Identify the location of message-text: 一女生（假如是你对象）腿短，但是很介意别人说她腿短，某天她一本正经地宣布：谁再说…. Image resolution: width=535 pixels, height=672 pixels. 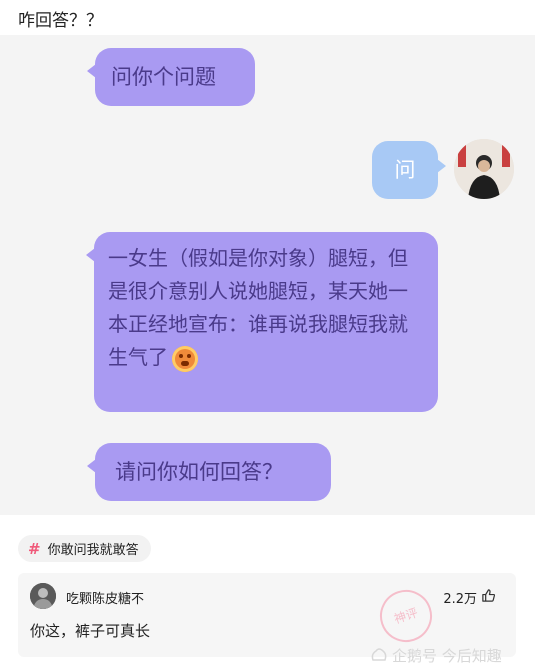
(258, 307).